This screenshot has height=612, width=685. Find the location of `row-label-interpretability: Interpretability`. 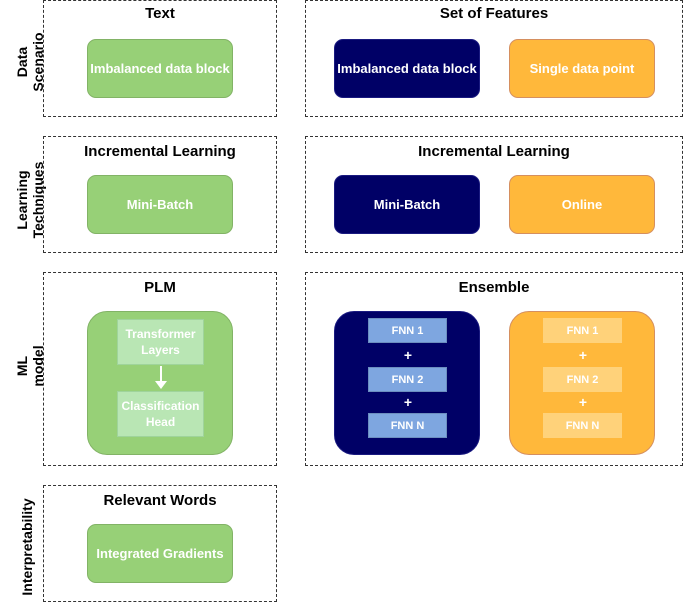

row-label-interpretability: Interpretability is located at coordinates (27, 547).